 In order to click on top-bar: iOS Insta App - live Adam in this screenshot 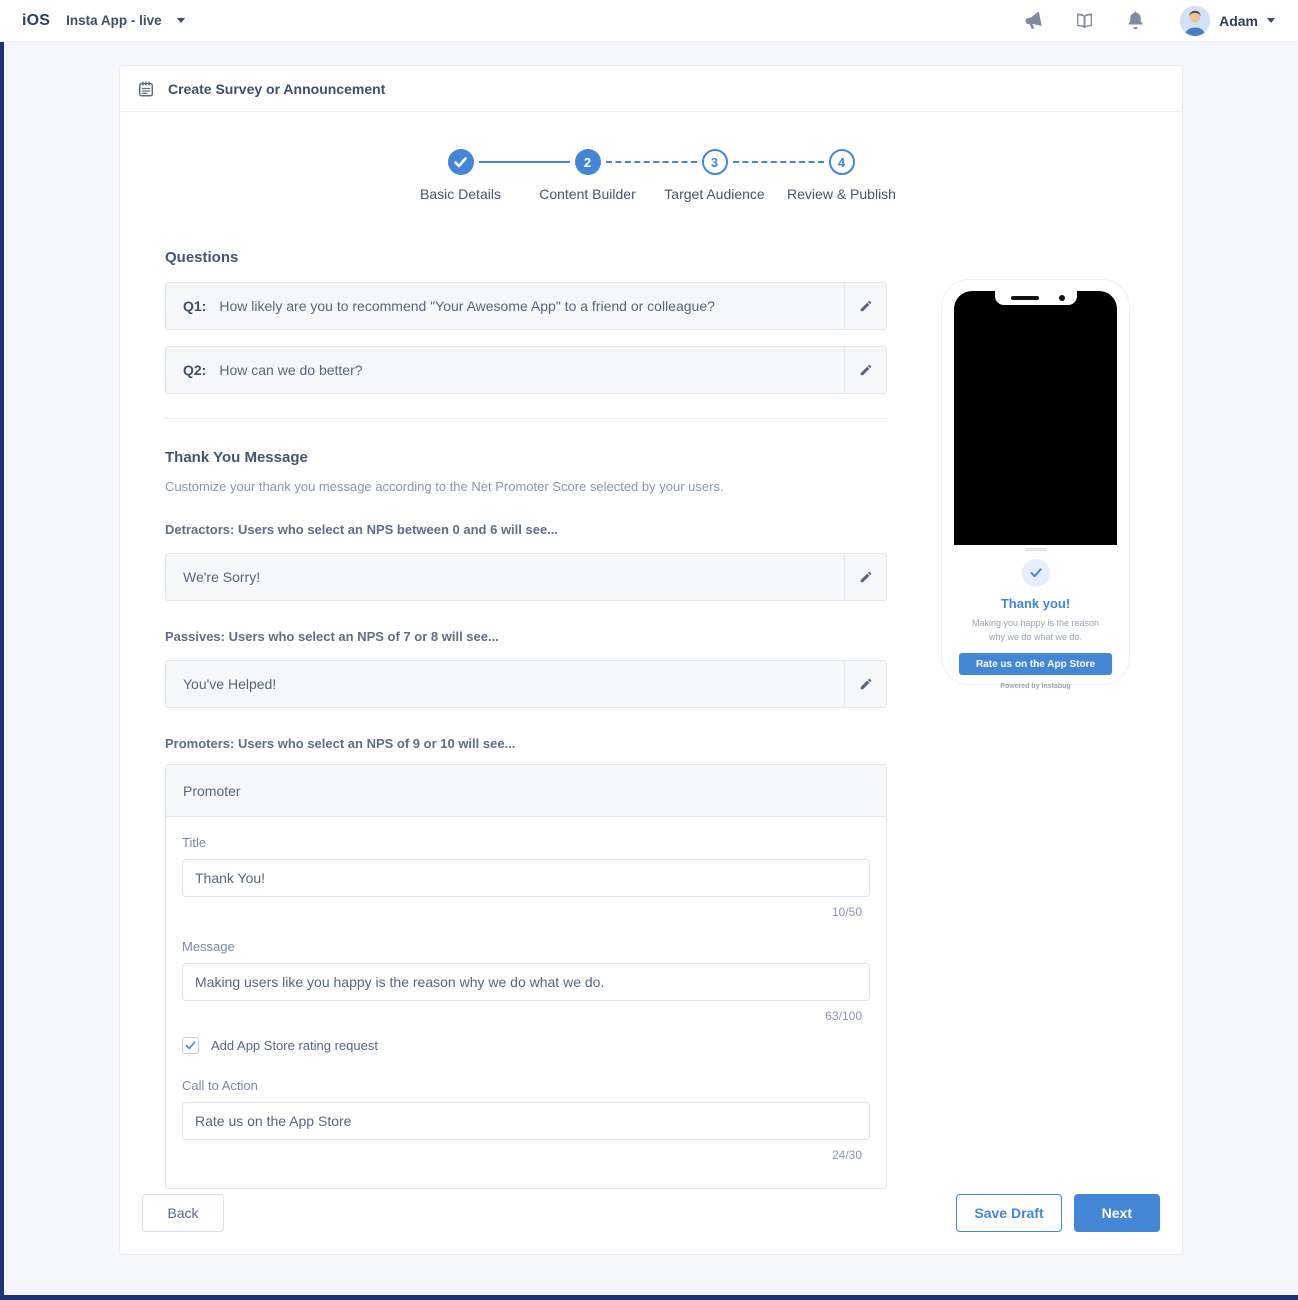, I will do `click(649, 21)`.